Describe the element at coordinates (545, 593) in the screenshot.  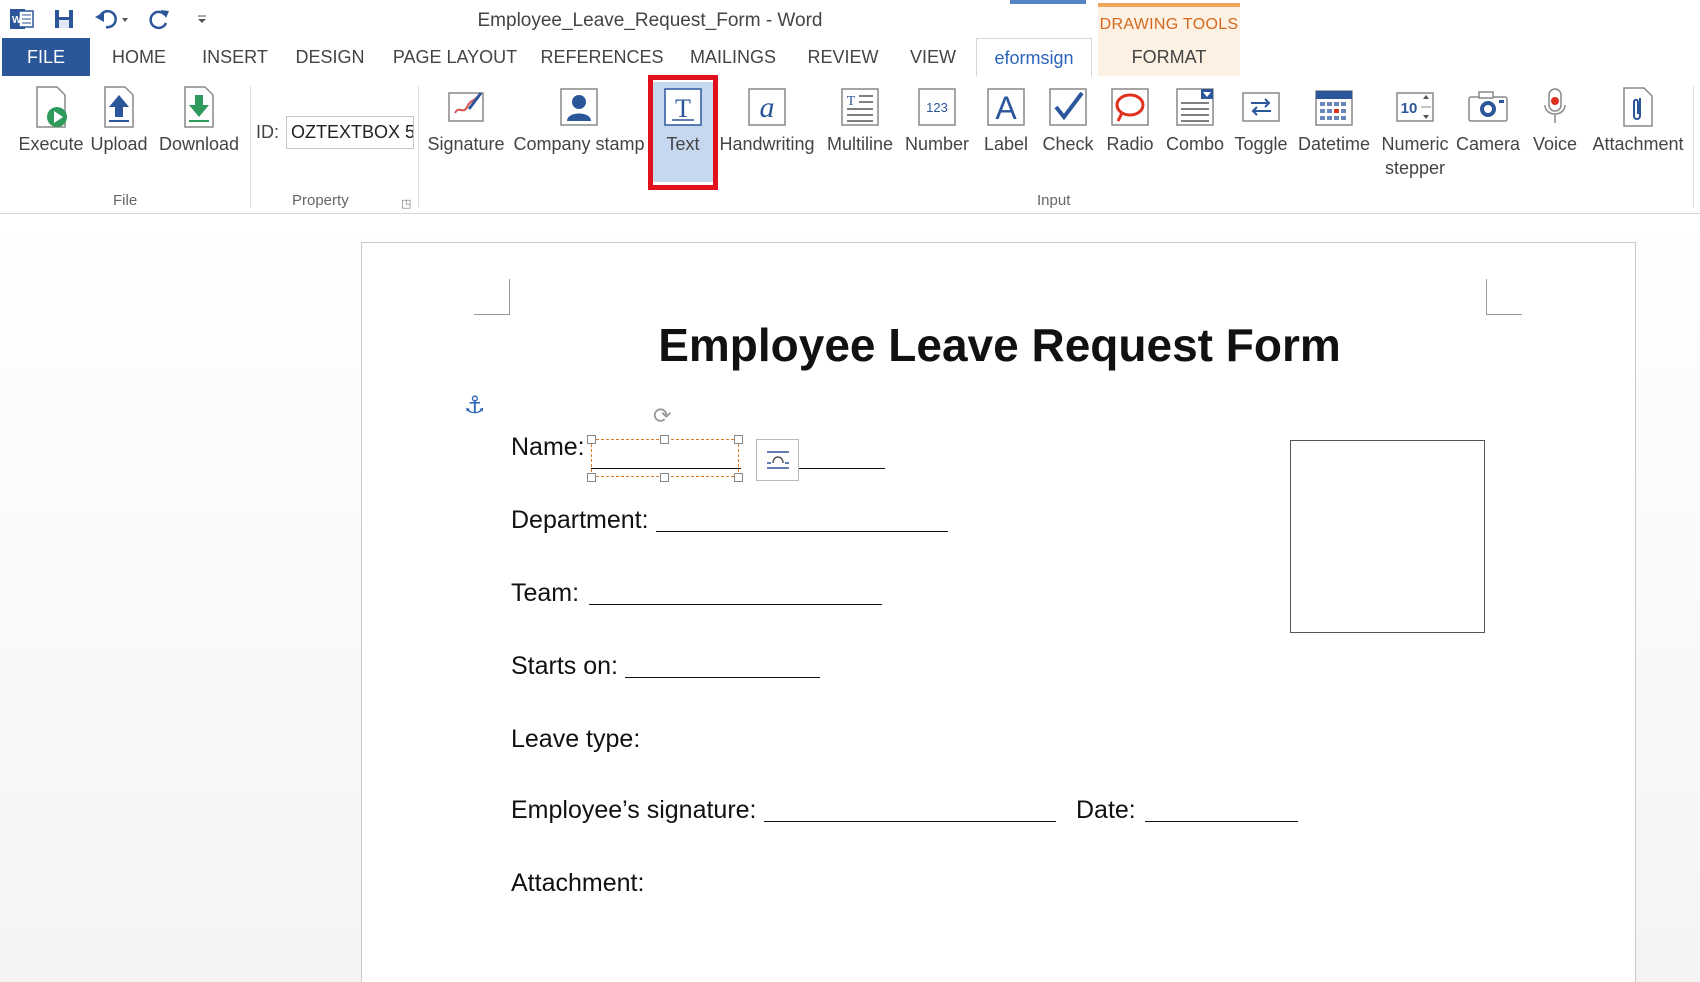
I see `team-label: Team:` at that location.